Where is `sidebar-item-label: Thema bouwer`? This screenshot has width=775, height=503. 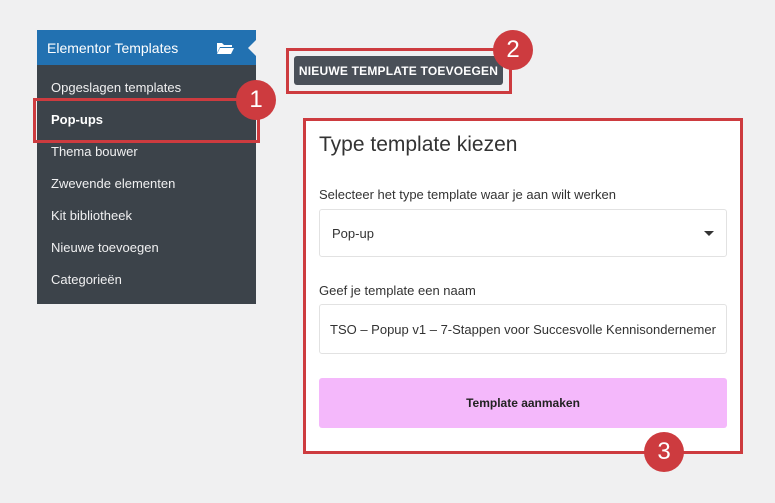 sidebar-item-label: Thema bouwer is located at coordinates (94, 151).